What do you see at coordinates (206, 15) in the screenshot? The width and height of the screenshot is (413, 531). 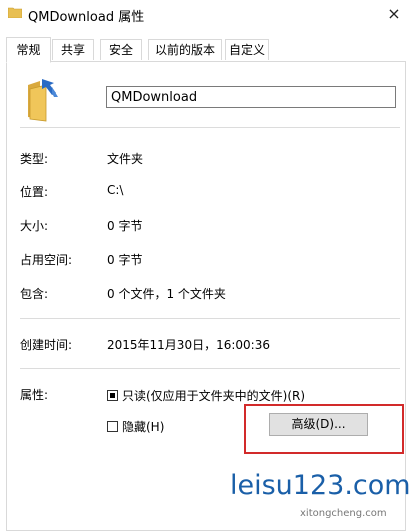 I see `title-bar: QMDownload 属性 ×` at bounding box center [206, 15].